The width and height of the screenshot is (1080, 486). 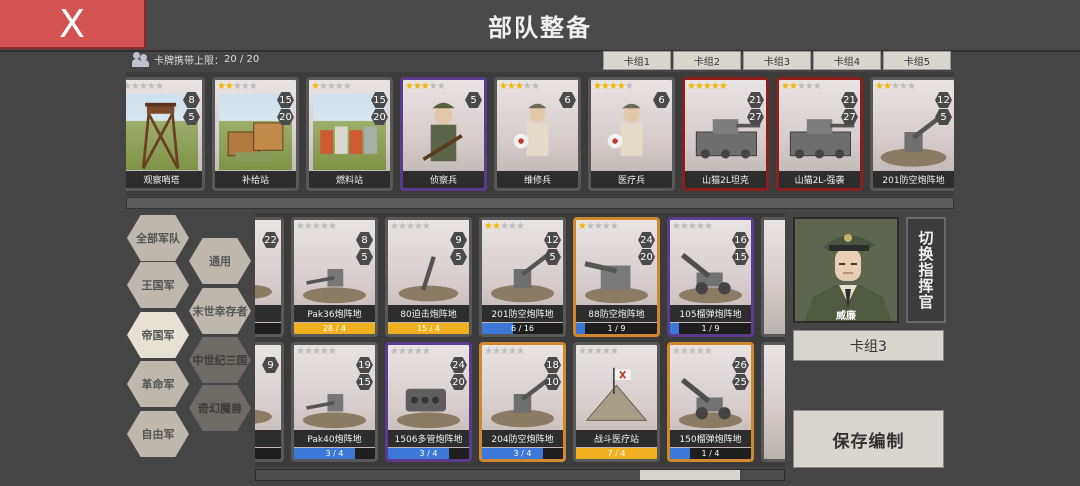 I want to click on card-name: 204防空炮阵地, so click(x=522, y=438).